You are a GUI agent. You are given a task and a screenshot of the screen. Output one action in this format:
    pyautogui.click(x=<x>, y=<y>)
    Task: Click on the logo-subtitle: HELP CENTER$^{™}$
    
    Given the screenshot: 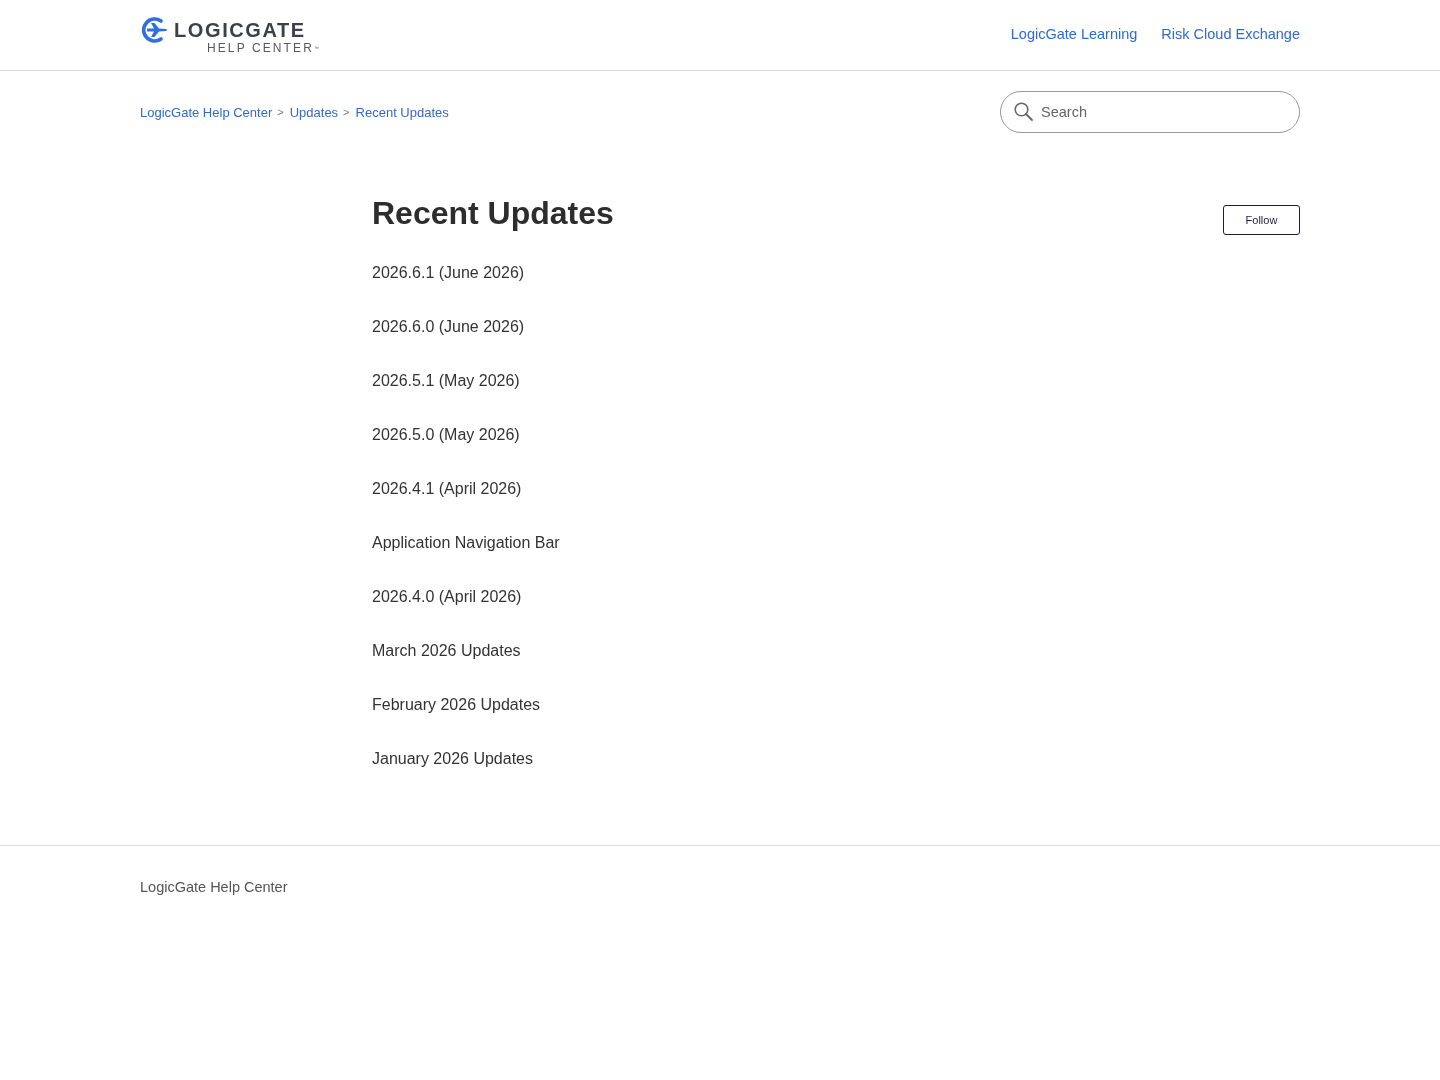 What is the action you would take?
    pyautogui.click(x=263, y=48)
    